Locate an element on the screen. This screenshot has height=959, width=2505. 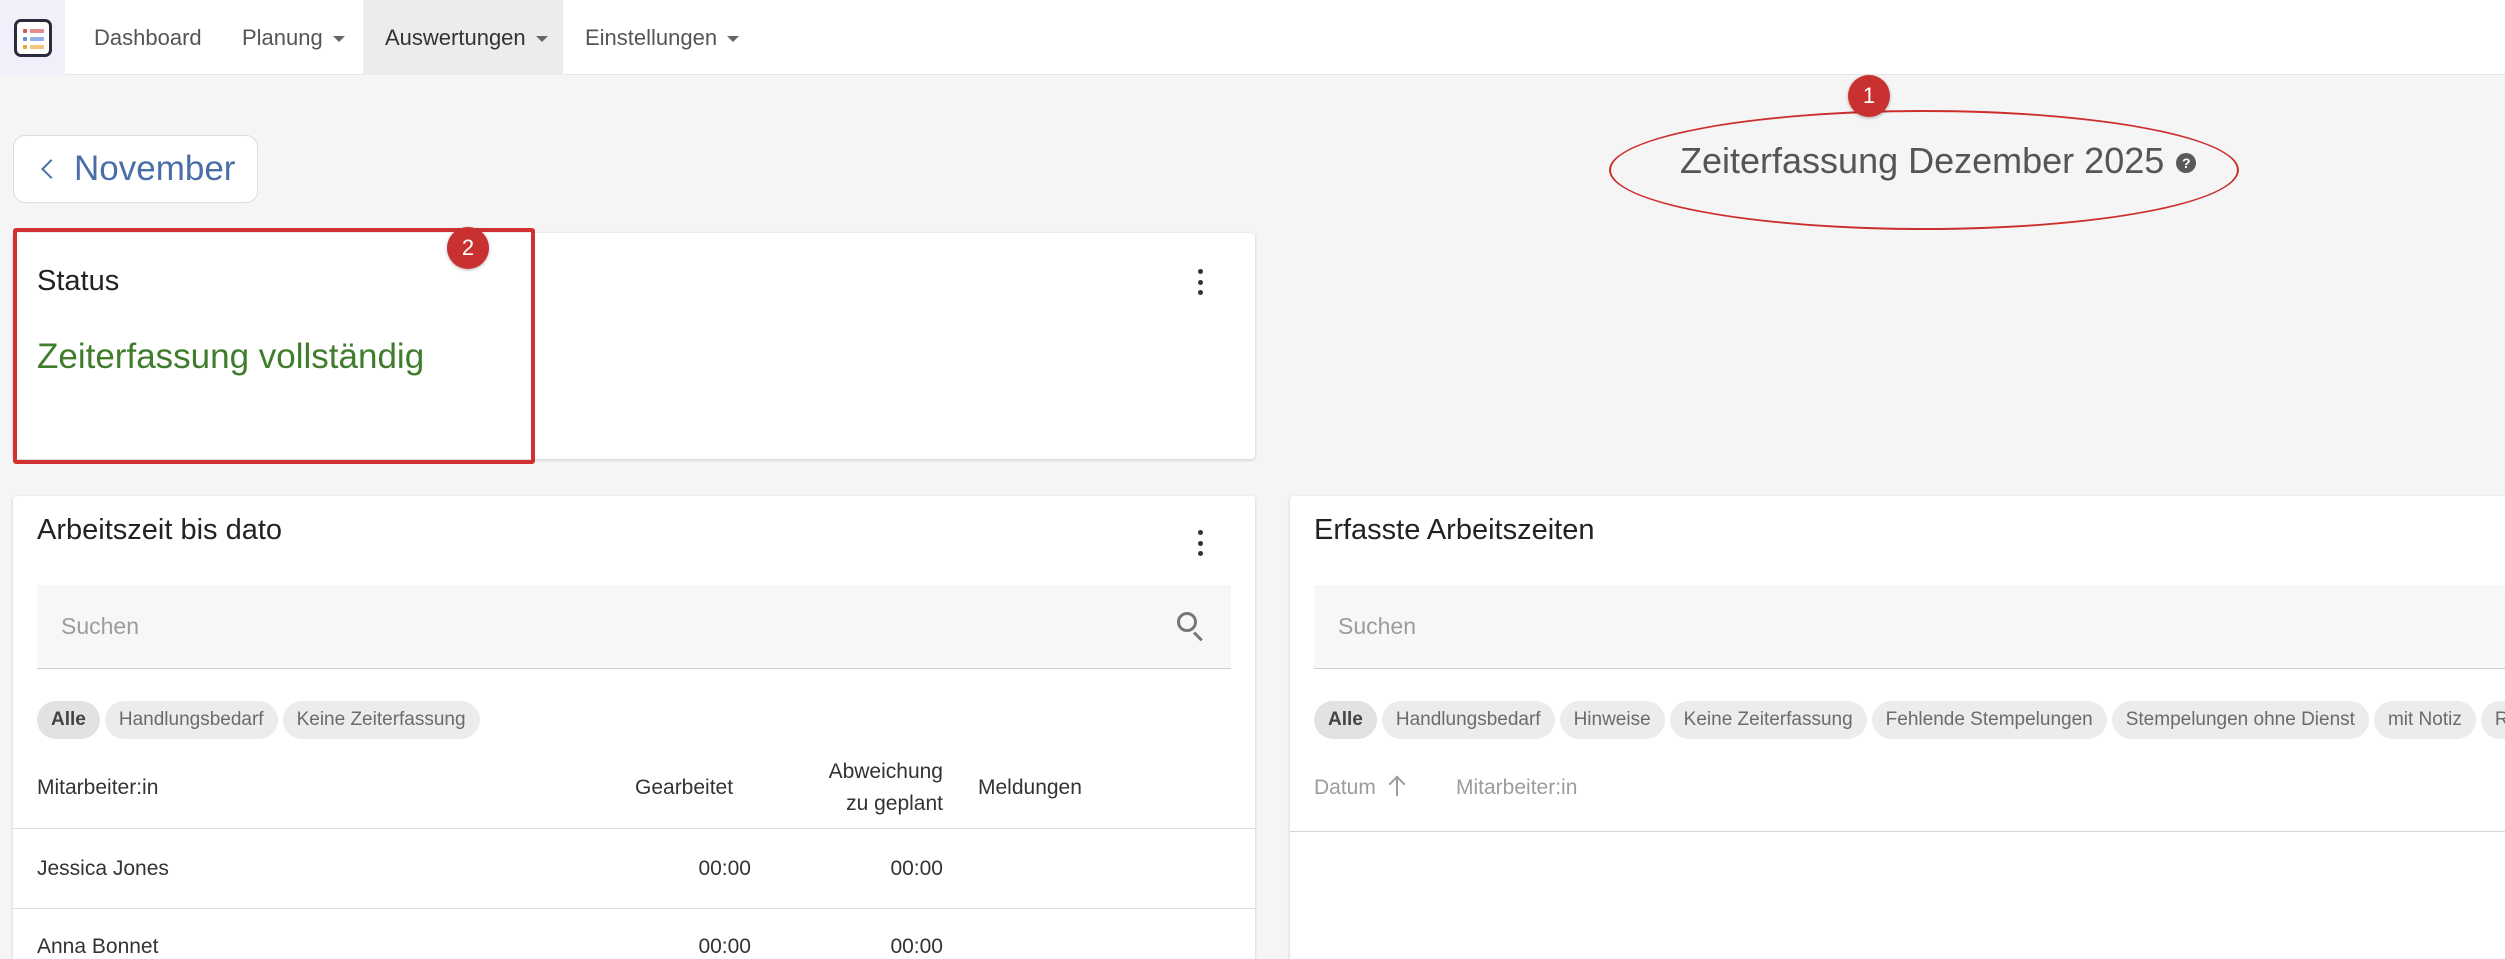
nav-dashboard: Dashboard is located at coordinates (148, 37).